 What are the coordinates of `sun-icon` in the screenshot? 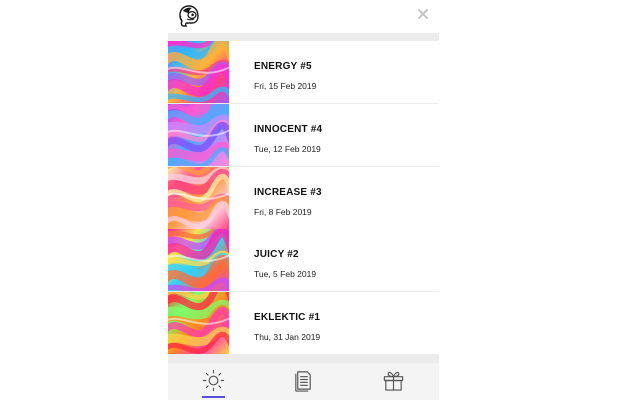 It's located at (213, 380).